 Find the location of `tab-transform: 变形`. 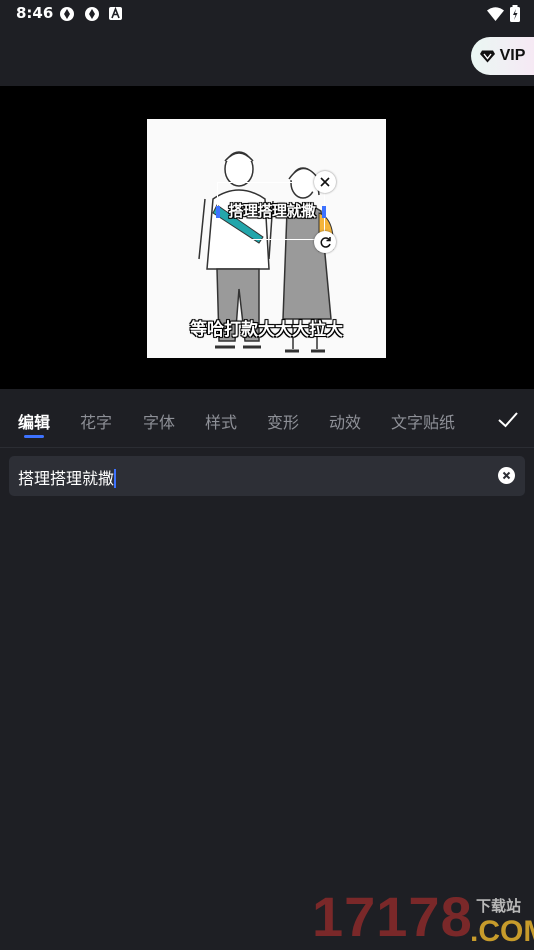

tab-transform: 变形 is located at coordinates (283, 421).